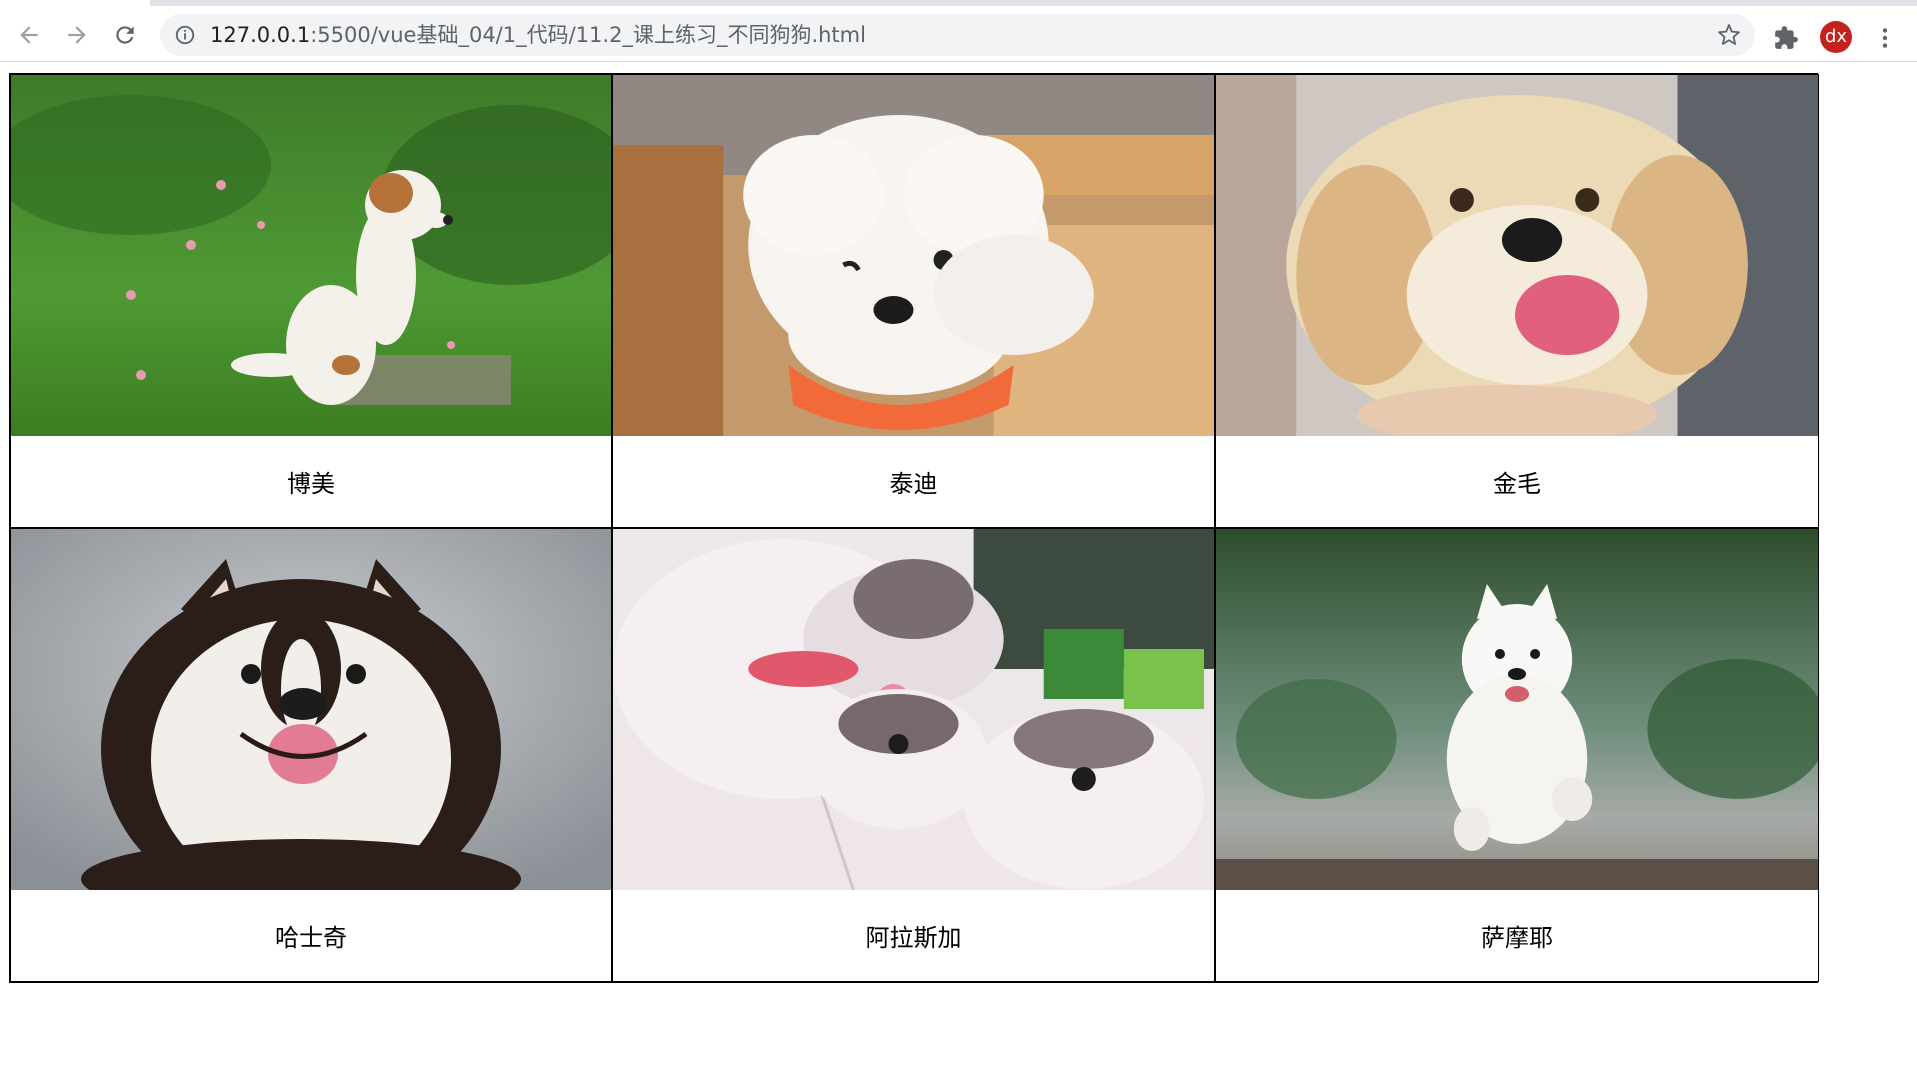 The height and width of the screenshot is (1080, 1917). What do you see at coordinates (1517, 255) in the screenshot?
I see `dog-photo-golden` at bounding box center [1517, 255].